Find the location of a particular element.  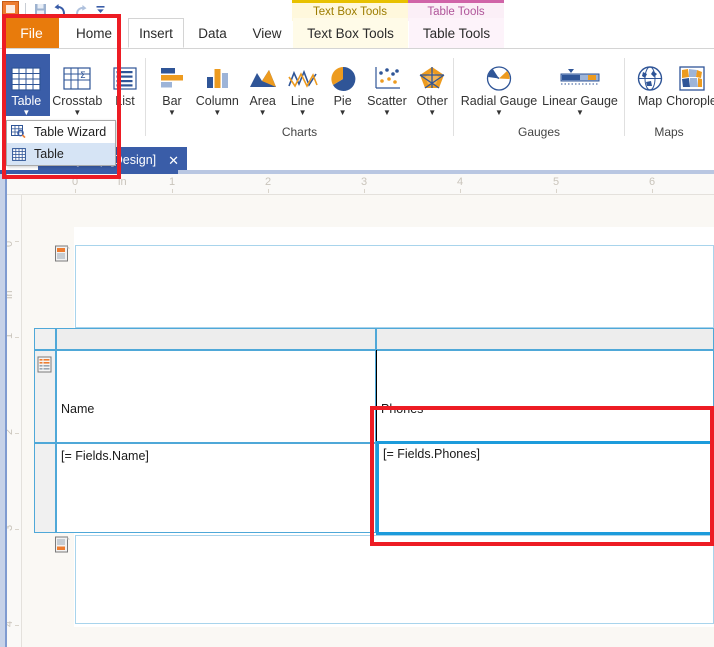

linear-gauge-label: Linear Gauge is located at coordinates (580, 101).